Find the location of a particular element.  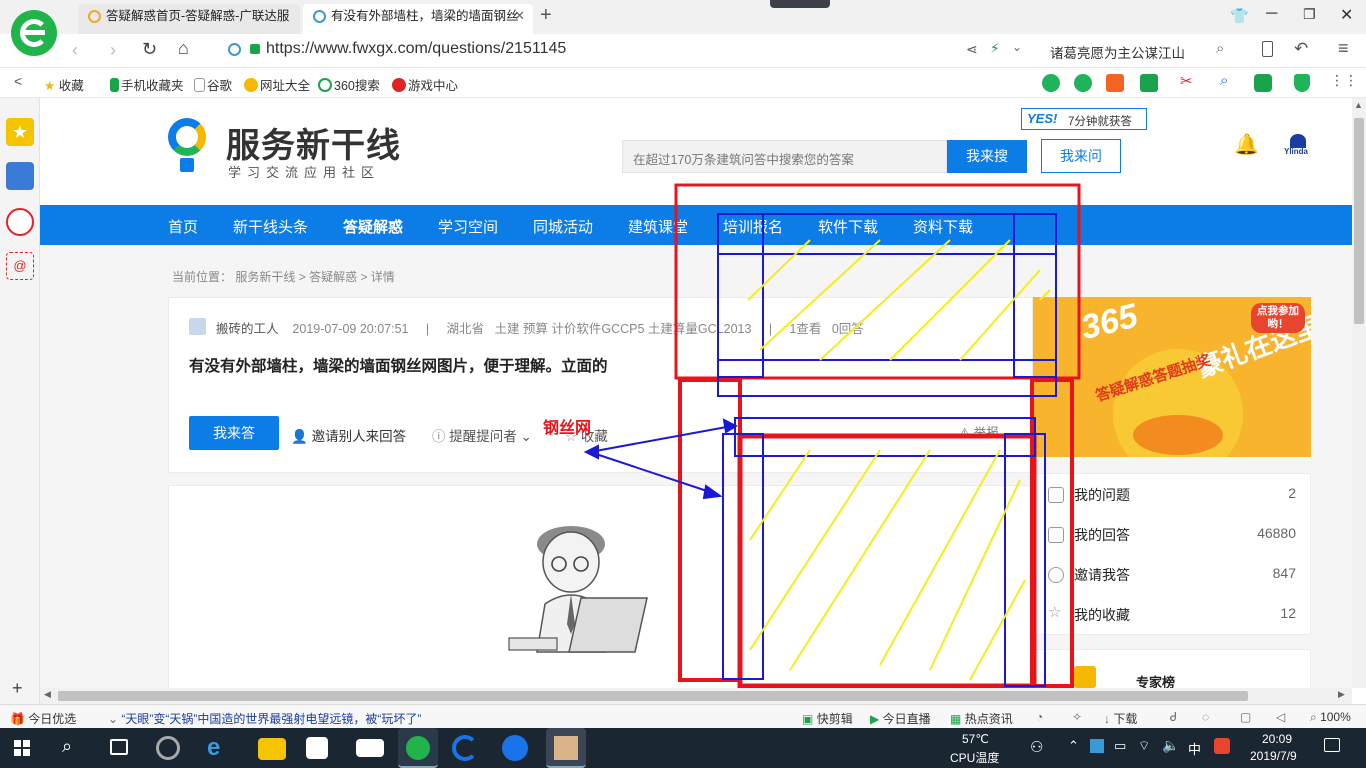

ext-wechat-icon is located at coordinates (1051, 83).